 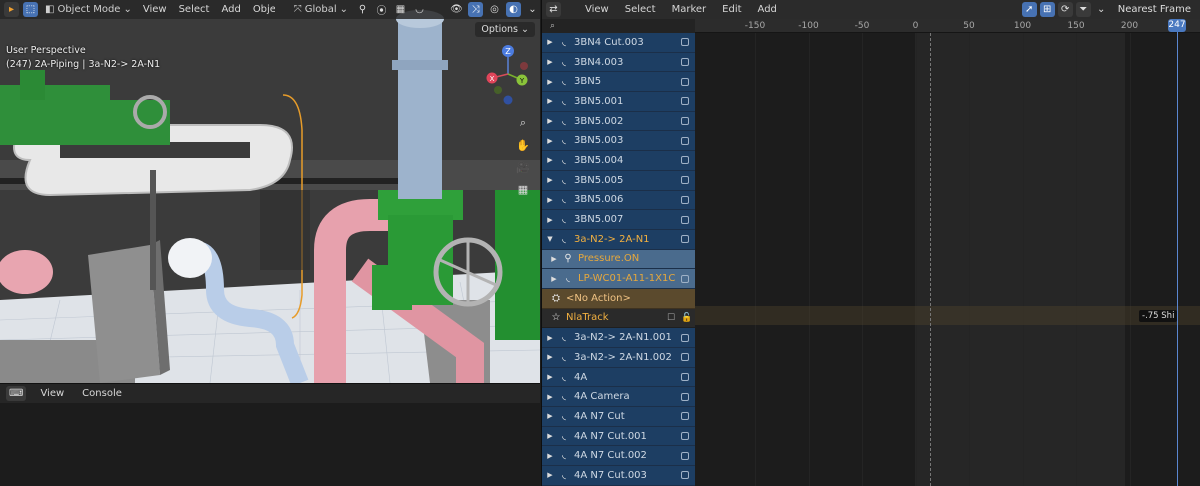 I want to click on options-button: Options ⌄, so click(x=505, y=29).